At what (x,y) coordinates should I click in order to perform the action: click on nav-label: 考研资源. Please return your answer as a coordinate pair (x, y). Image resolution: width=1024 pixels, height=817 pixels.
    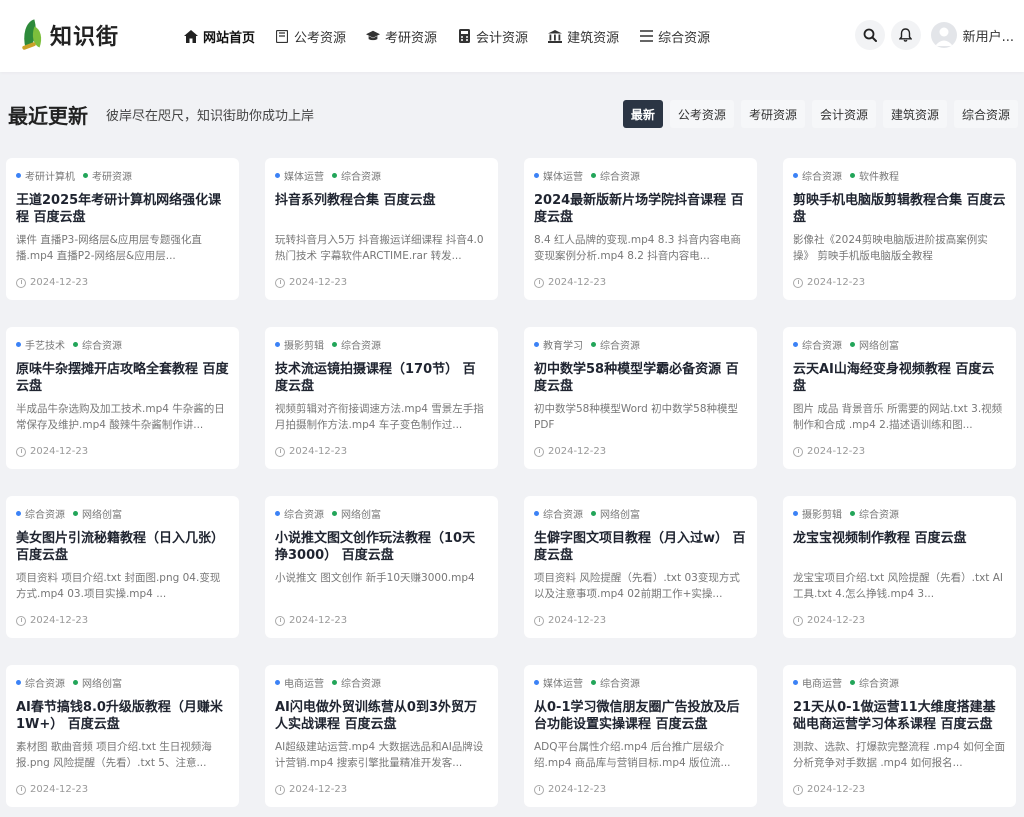
    Looking at the image, I should click on (411, 38).